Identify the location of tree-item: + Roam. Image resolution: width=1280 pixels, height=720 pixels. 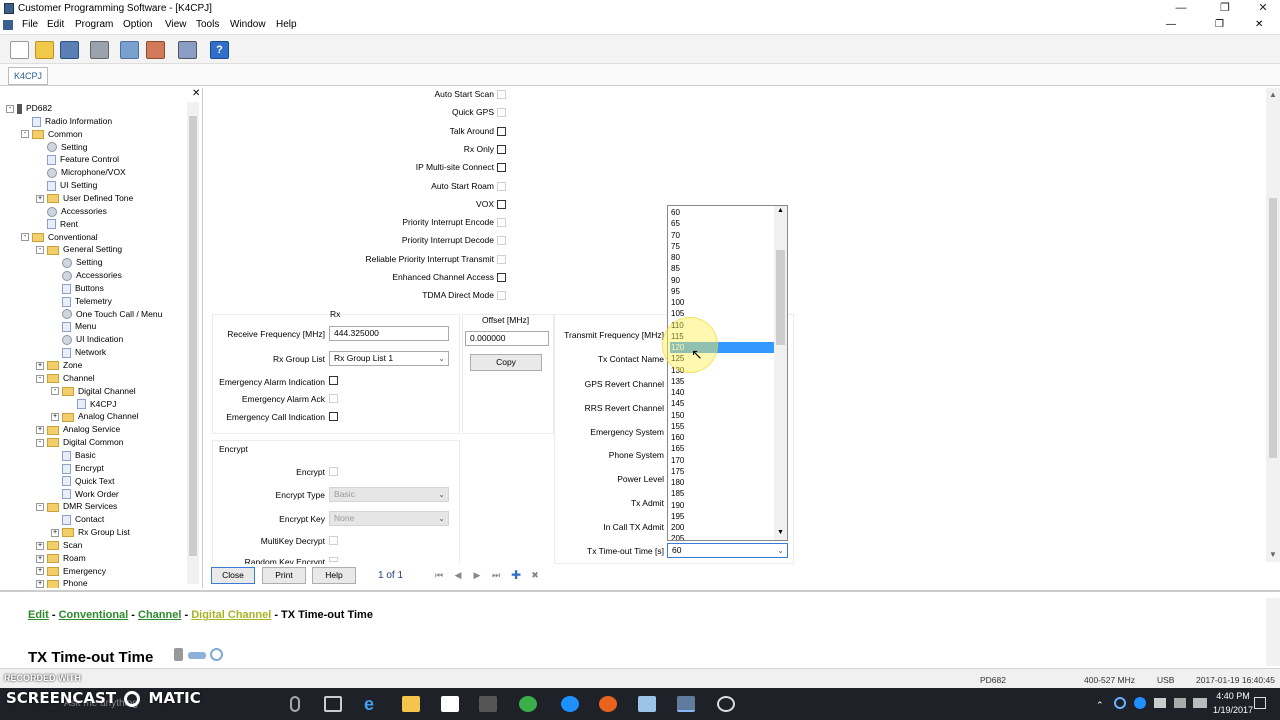
(61, 558).